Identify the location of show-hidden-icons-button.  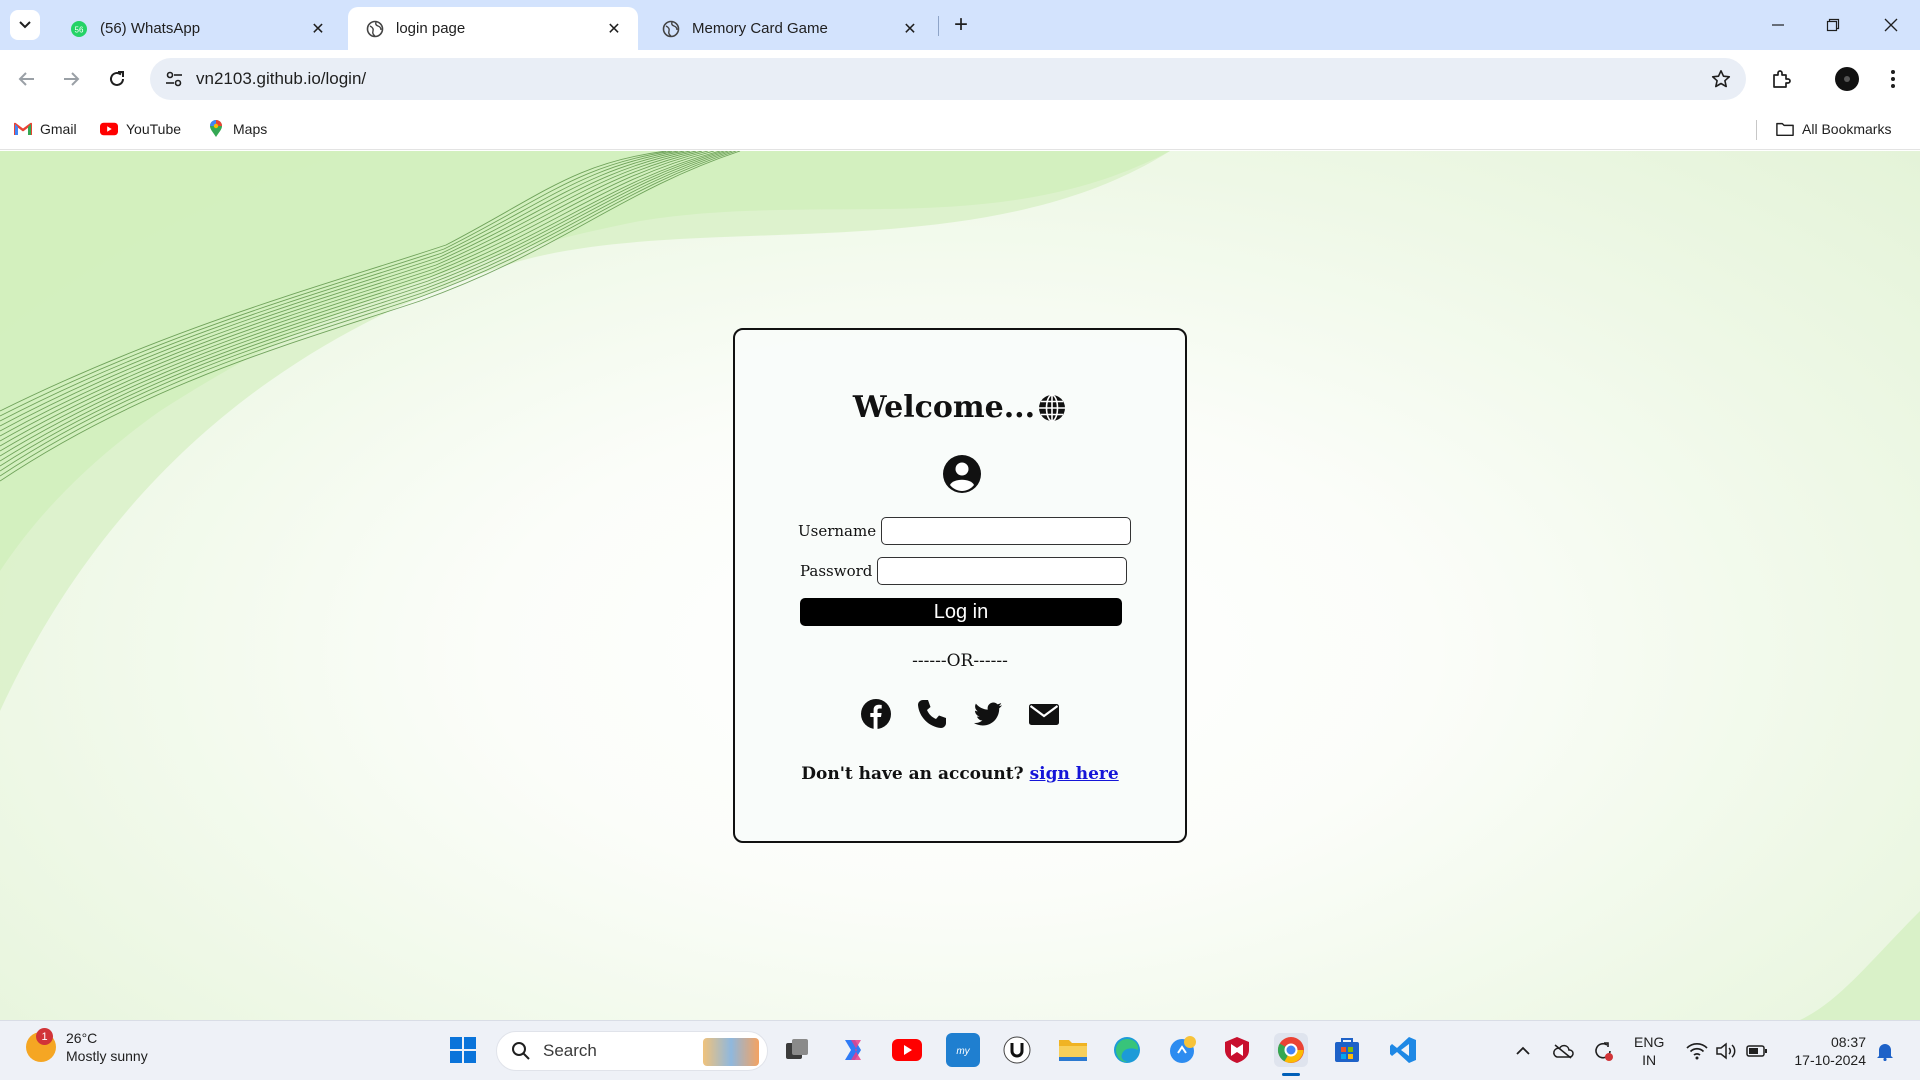
(1523, 1051).